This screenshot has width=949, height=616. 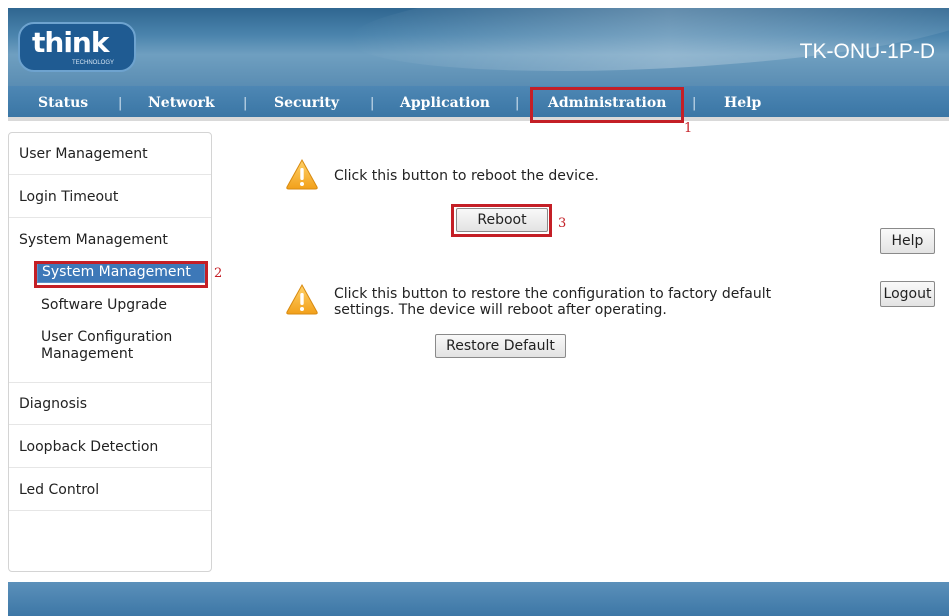 I want to click on sidebar-item-led-control: Led Control, so click(x=110, y=490).